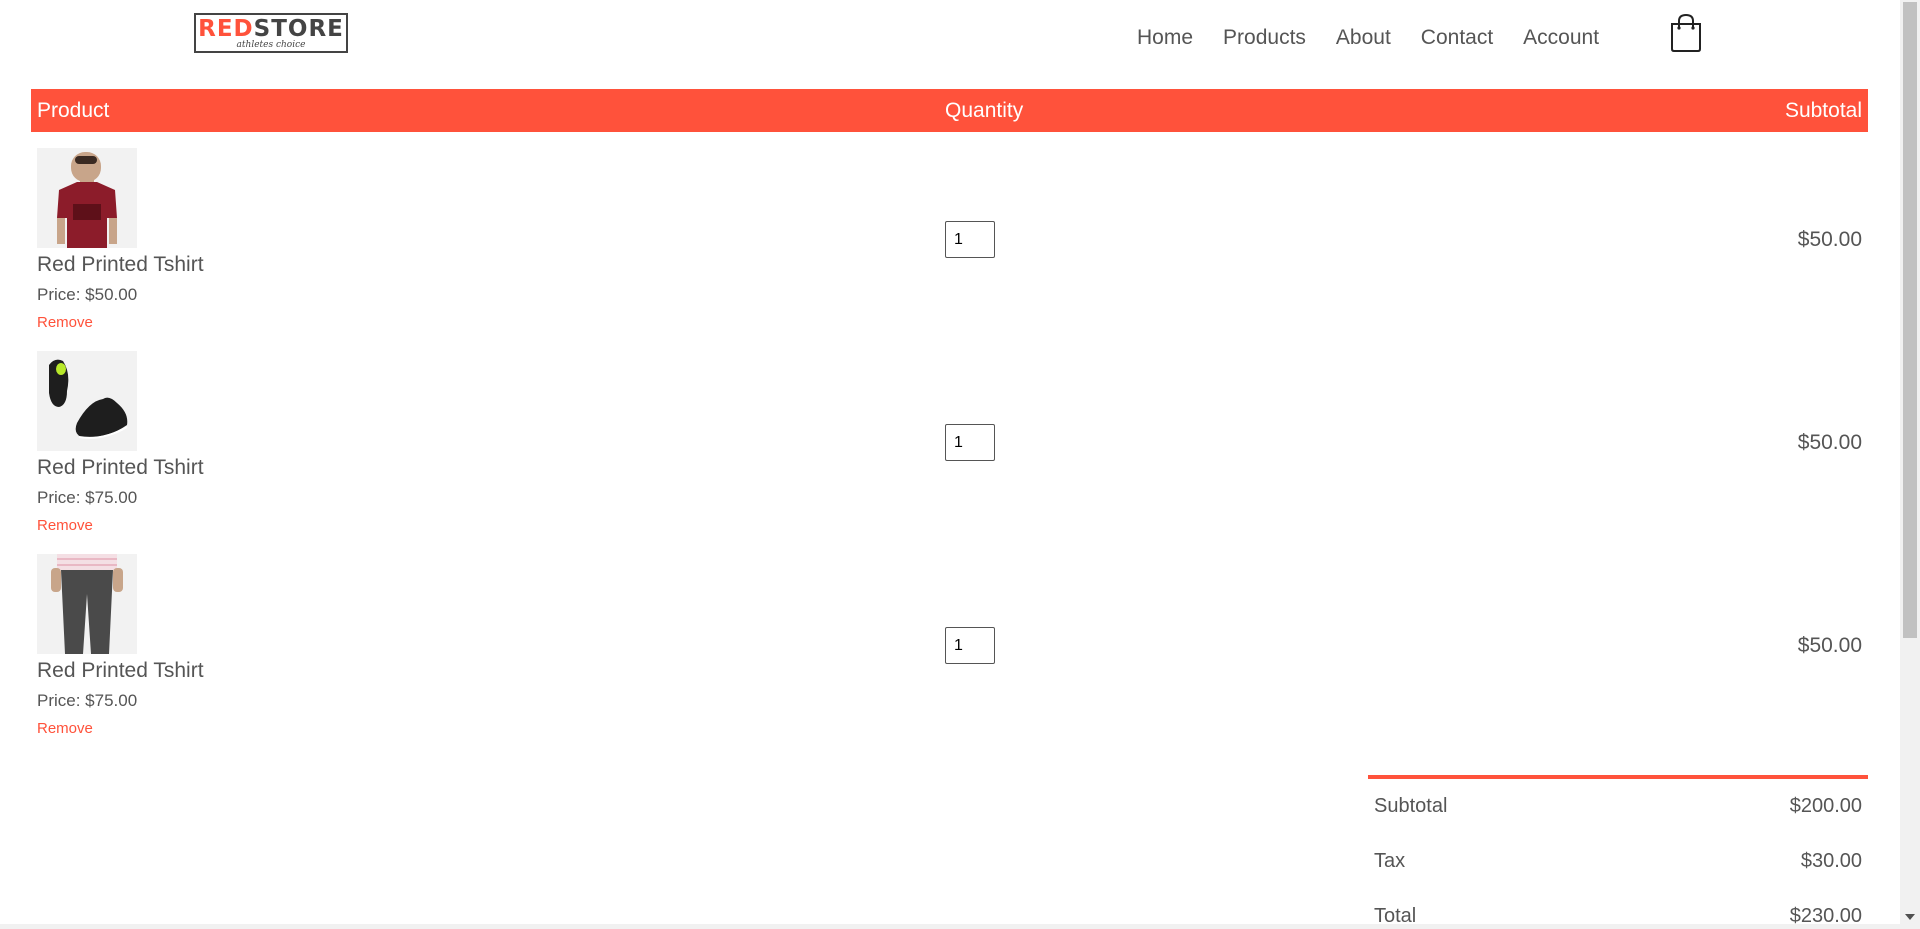 The image size is (1920, 929). What do you see at coordinates (271, 45) in the screenshot?
I see `logo-tagline: athletes choice` at bounding box center [271, 45].